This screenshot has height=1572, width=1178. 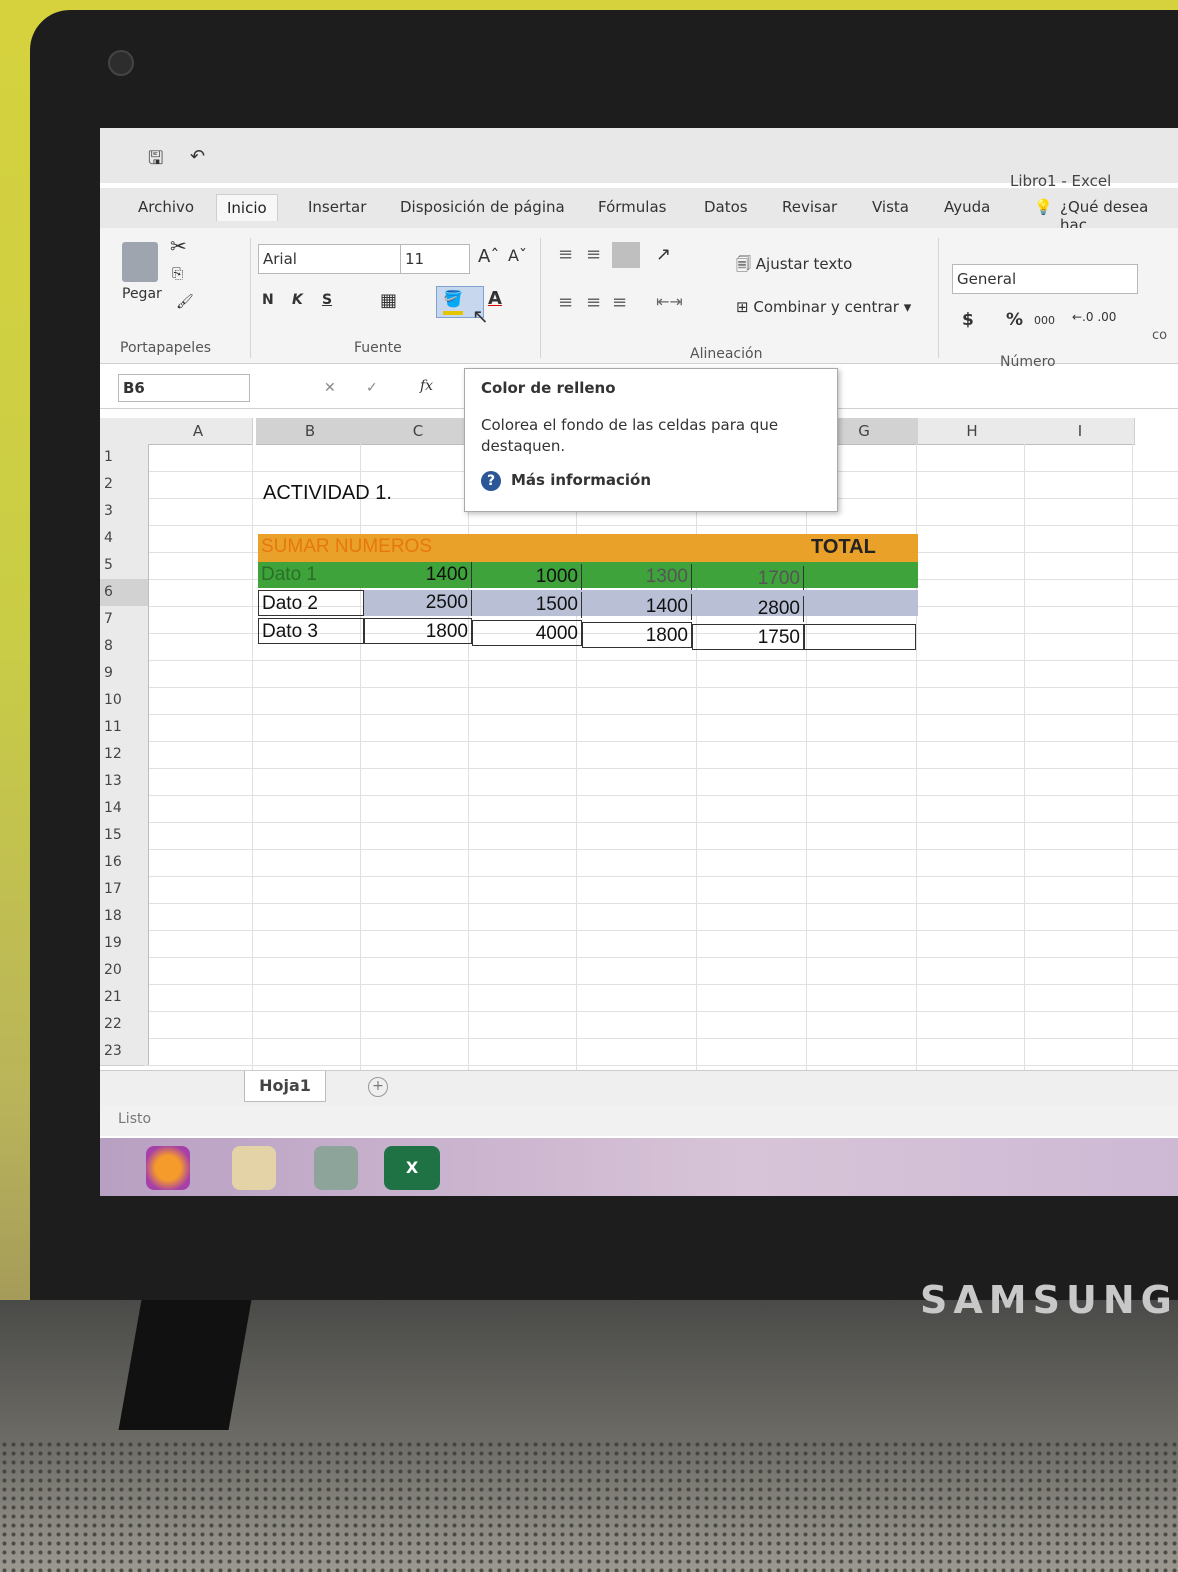 What do you see at coordinates (1094, 317) in the screenshot?
I see `decimal-icons: ←.0 .00` at bounding box center [1094, 317].